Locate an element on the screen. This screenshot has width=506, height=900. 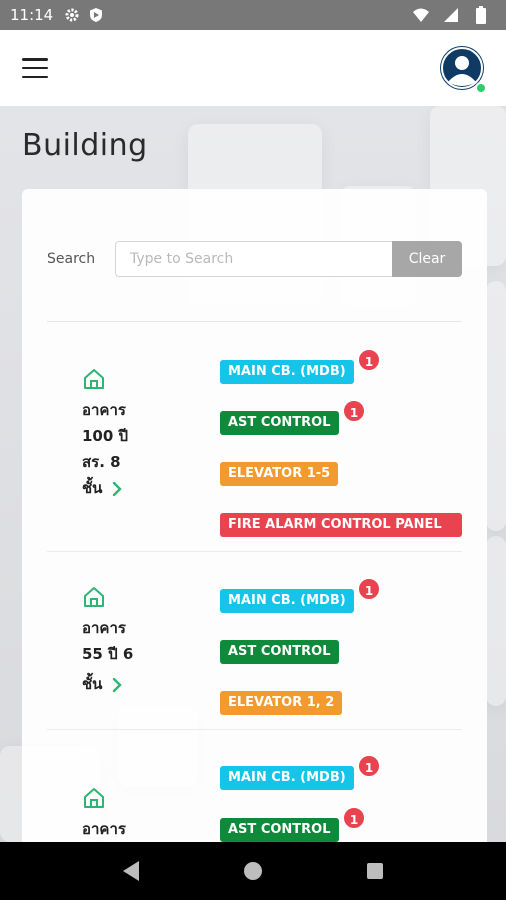
system-nav-bar is located at coordinates (253, 871).